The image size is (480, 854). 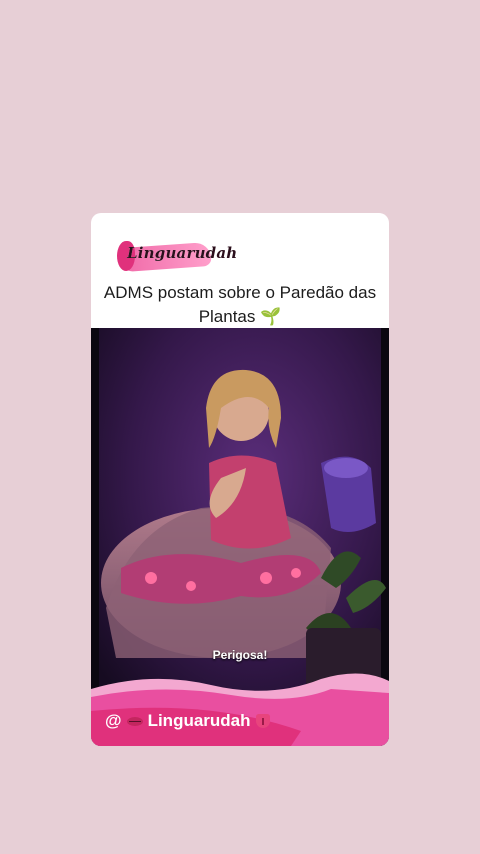 I want to click on brand-logo: Linguarudah, so click(x=177, y=257).